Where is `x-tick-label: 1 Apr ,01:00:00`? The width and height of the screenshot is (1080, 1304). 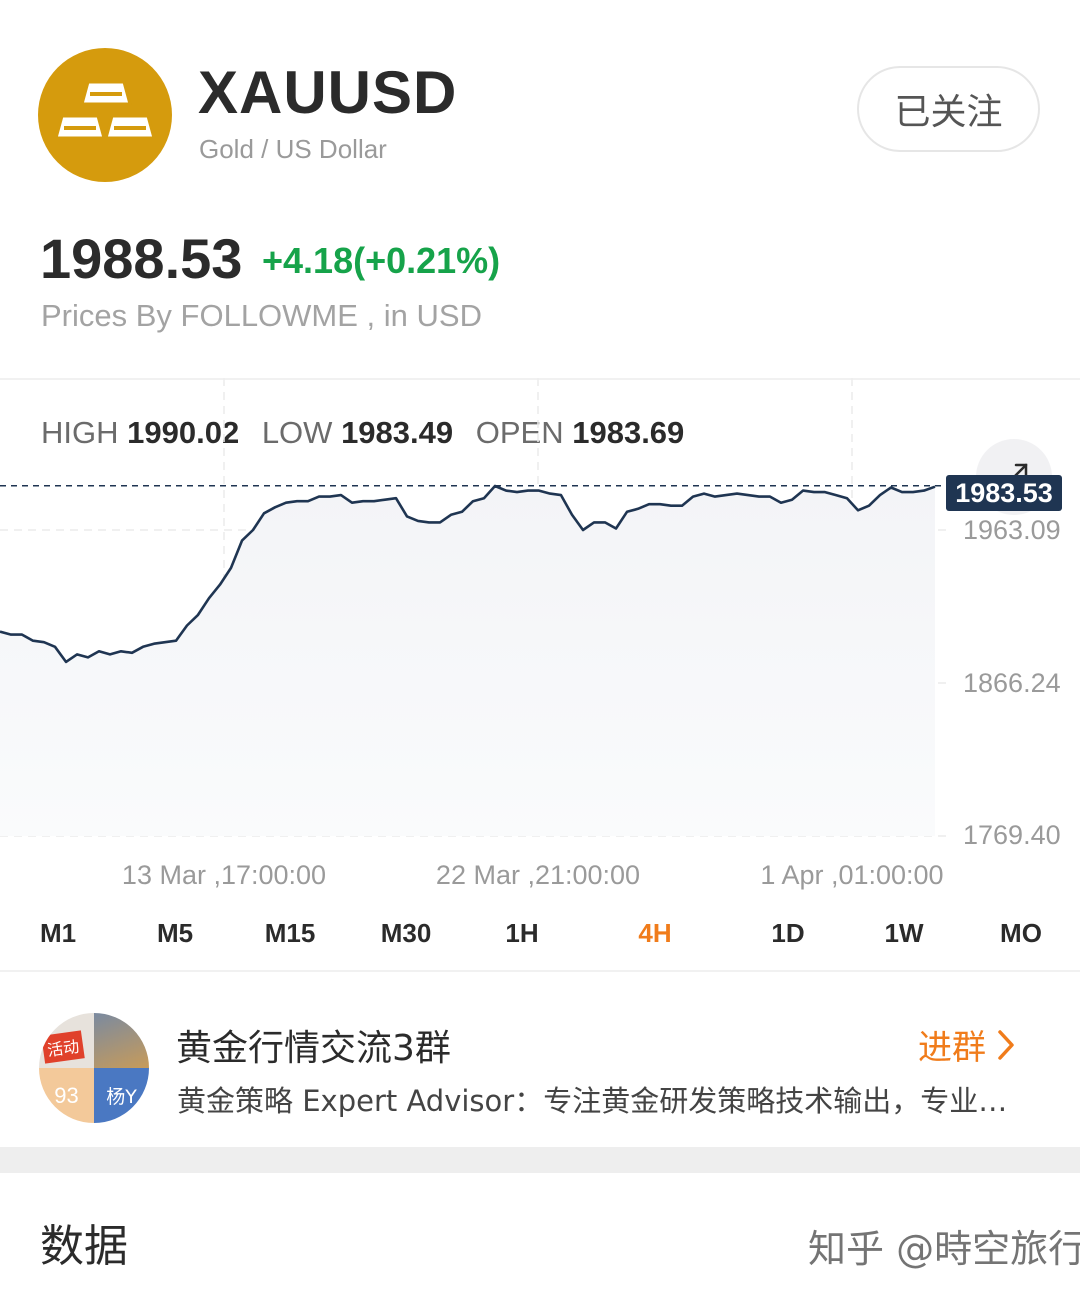 x-tick-label: 1 Apr ,01:00:00 is located at coordinates (852, 875).